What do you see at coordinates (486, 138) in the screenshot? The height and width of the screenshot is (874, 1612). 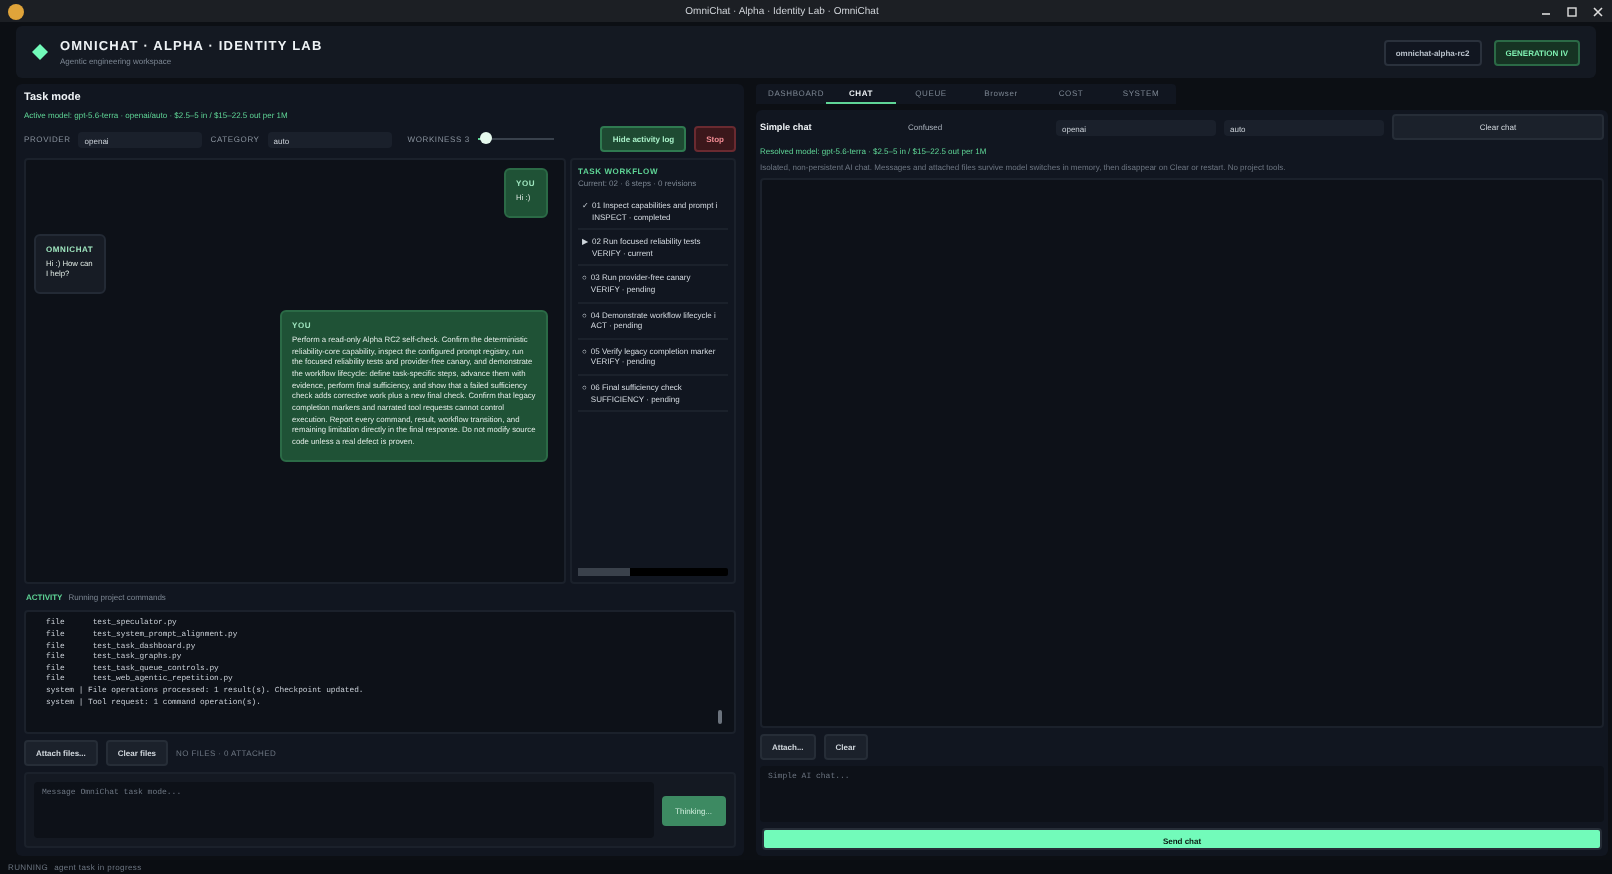 I see `slider-thumb` at bounding box center [486, 138].